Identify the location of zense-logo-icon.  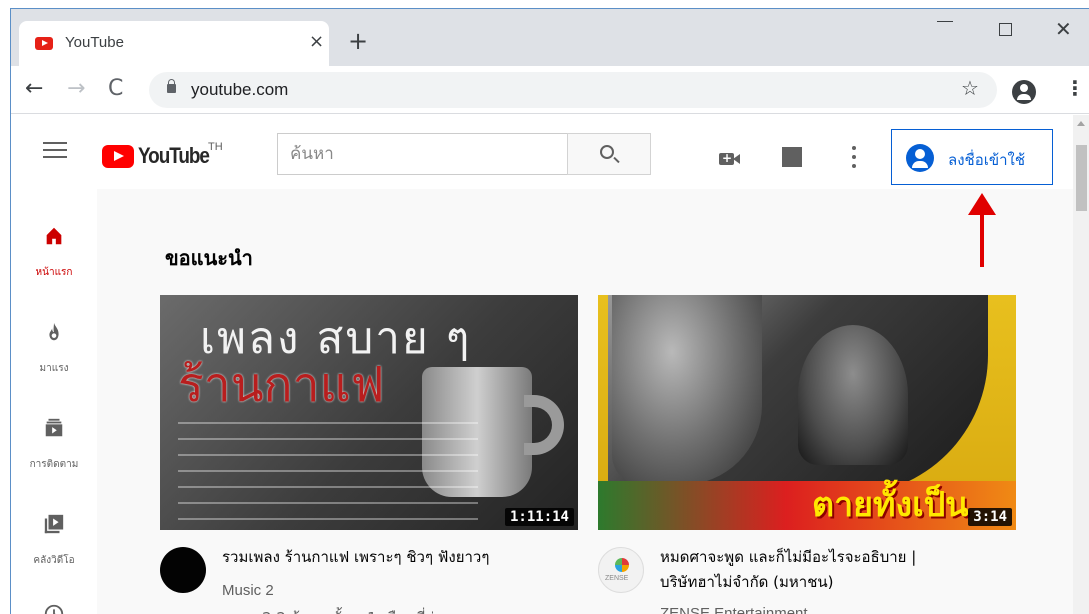
(622, 565).